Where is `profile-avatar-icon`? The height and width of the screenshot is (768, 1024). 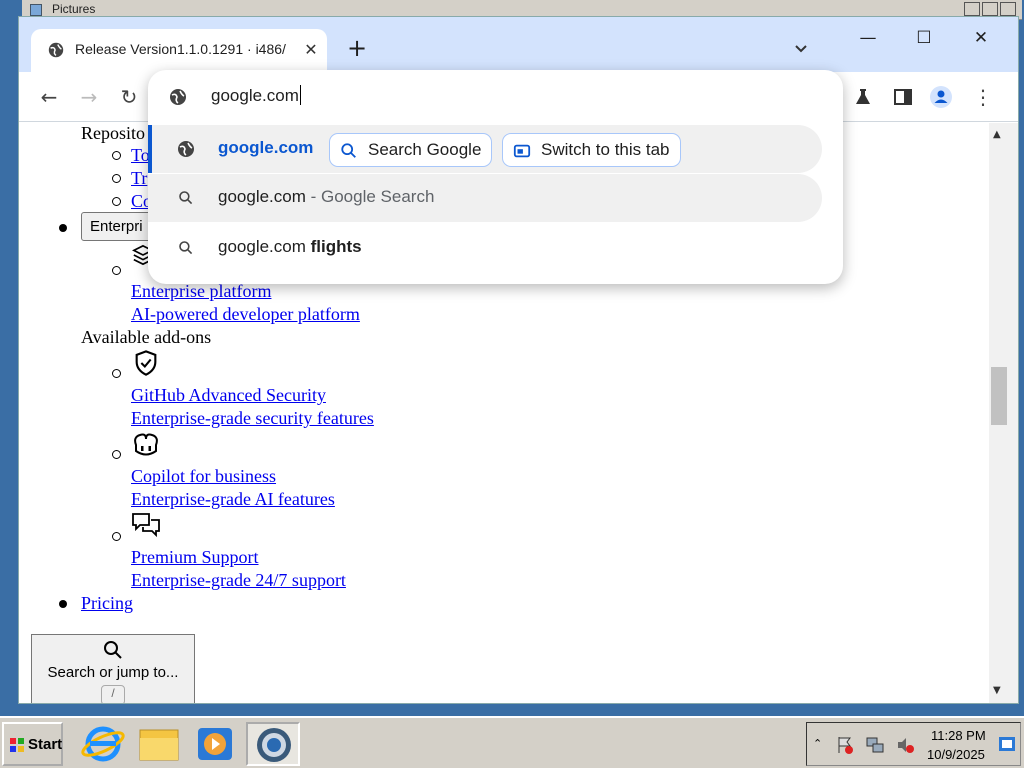 profile-avatar-icon is located at coordinates (941, 97).